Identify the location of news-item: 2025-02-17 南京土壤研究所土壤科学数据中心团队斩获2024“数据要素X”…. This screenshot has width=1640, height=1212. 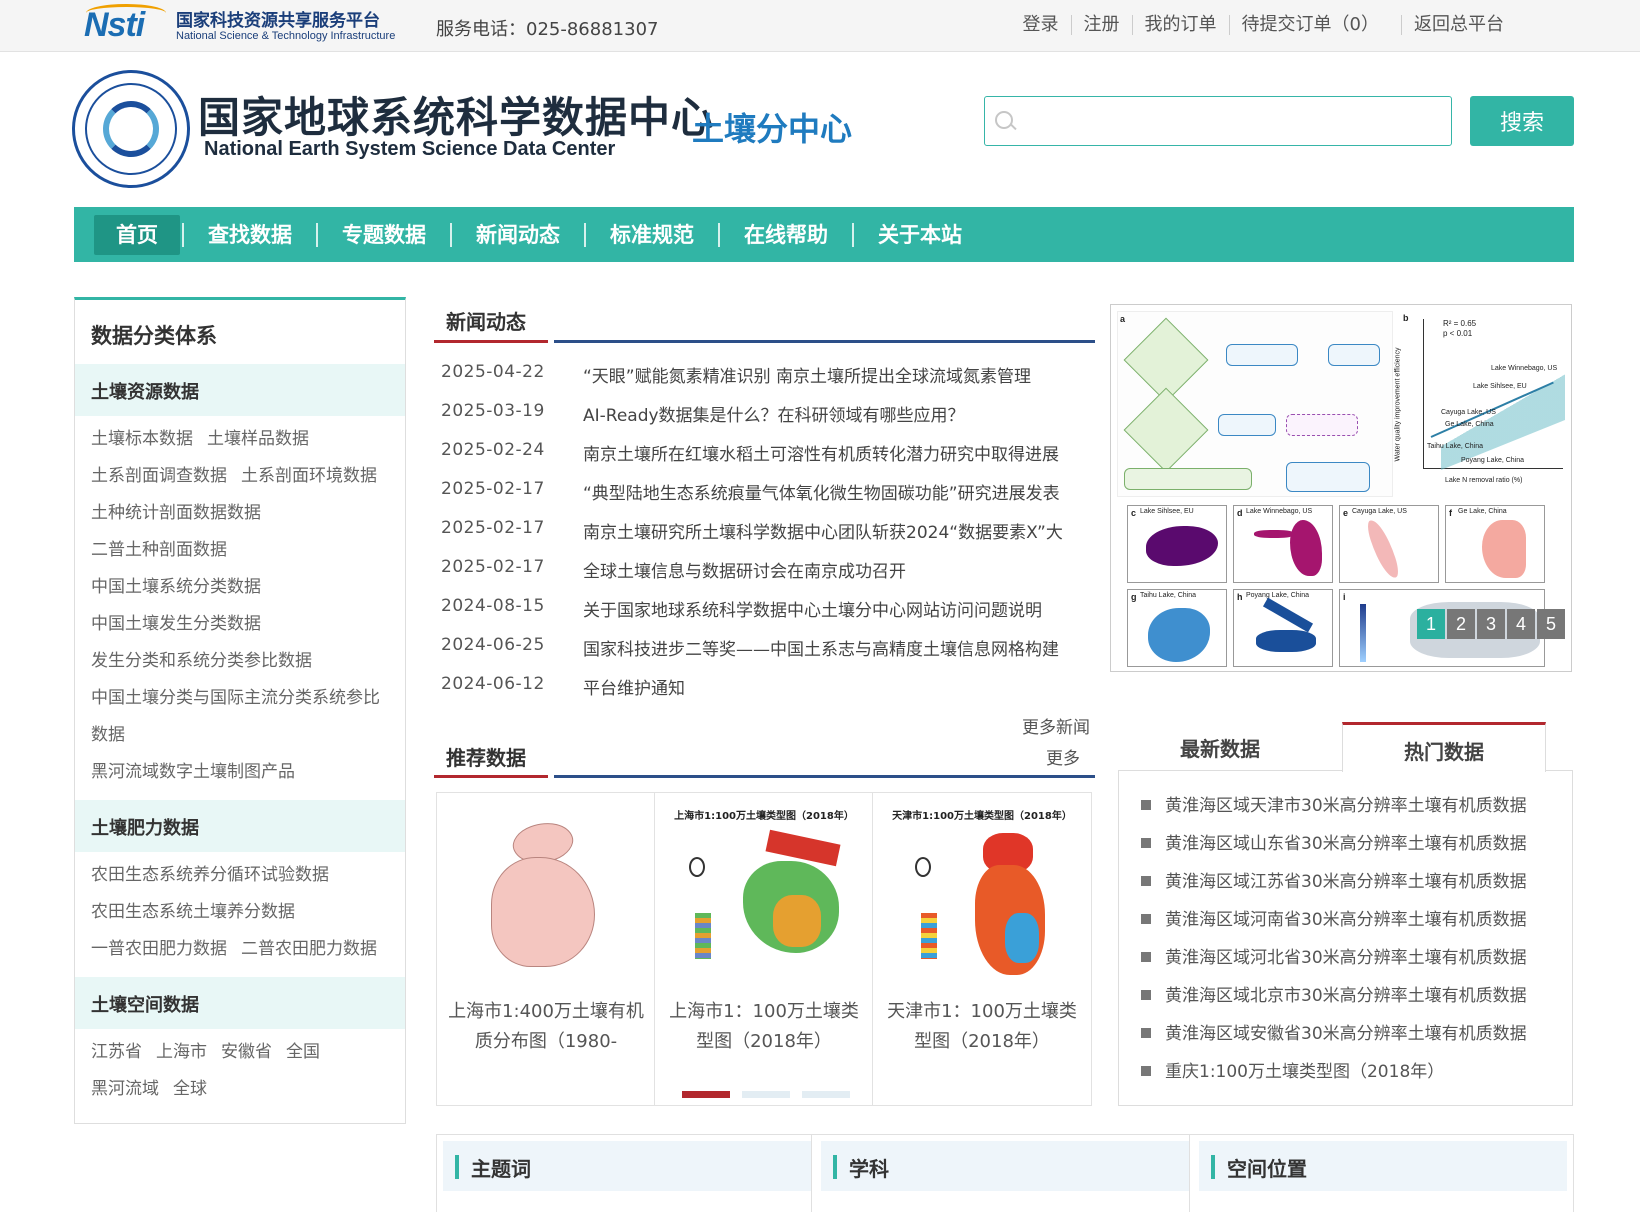
(762, 531).